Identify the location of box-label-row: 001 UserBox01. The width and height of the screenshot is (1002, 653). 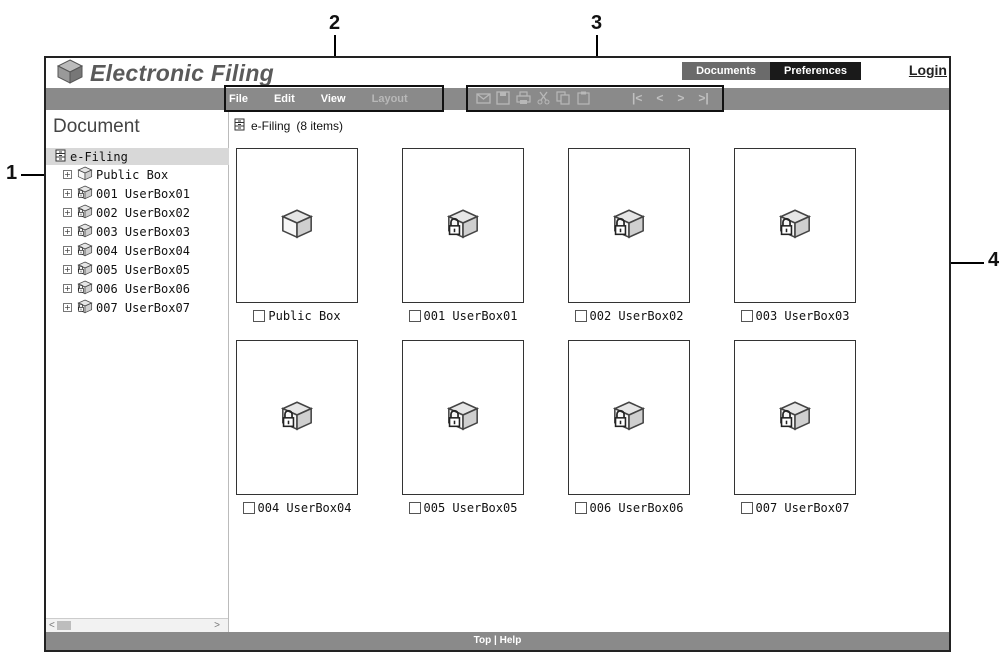
(463, 316).